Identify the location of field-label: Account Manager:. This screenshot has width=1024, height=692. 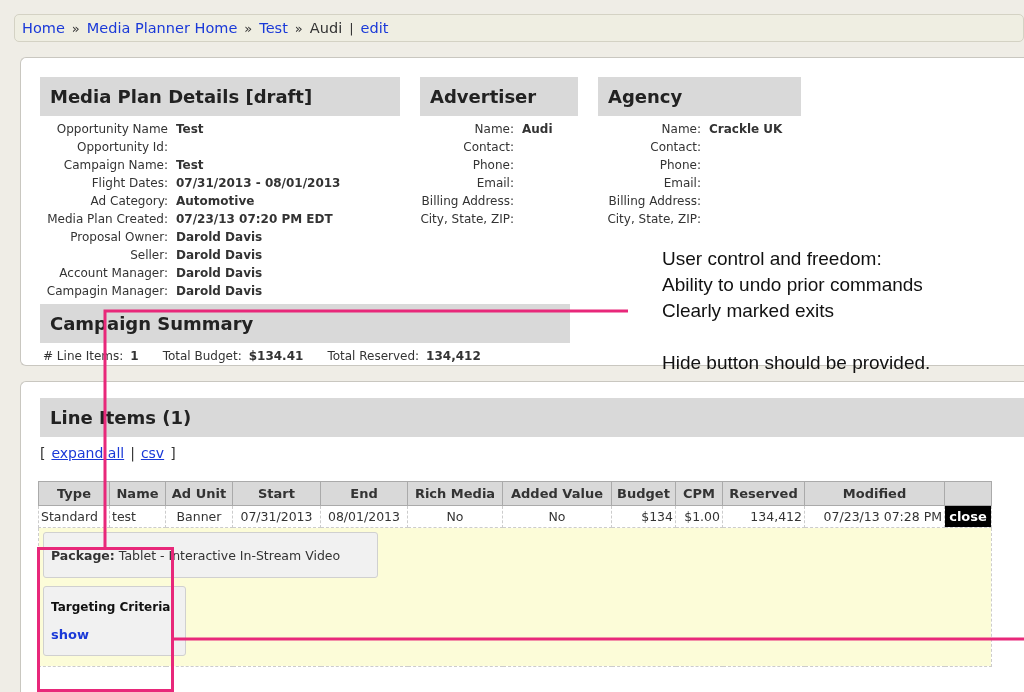
(113, 273).